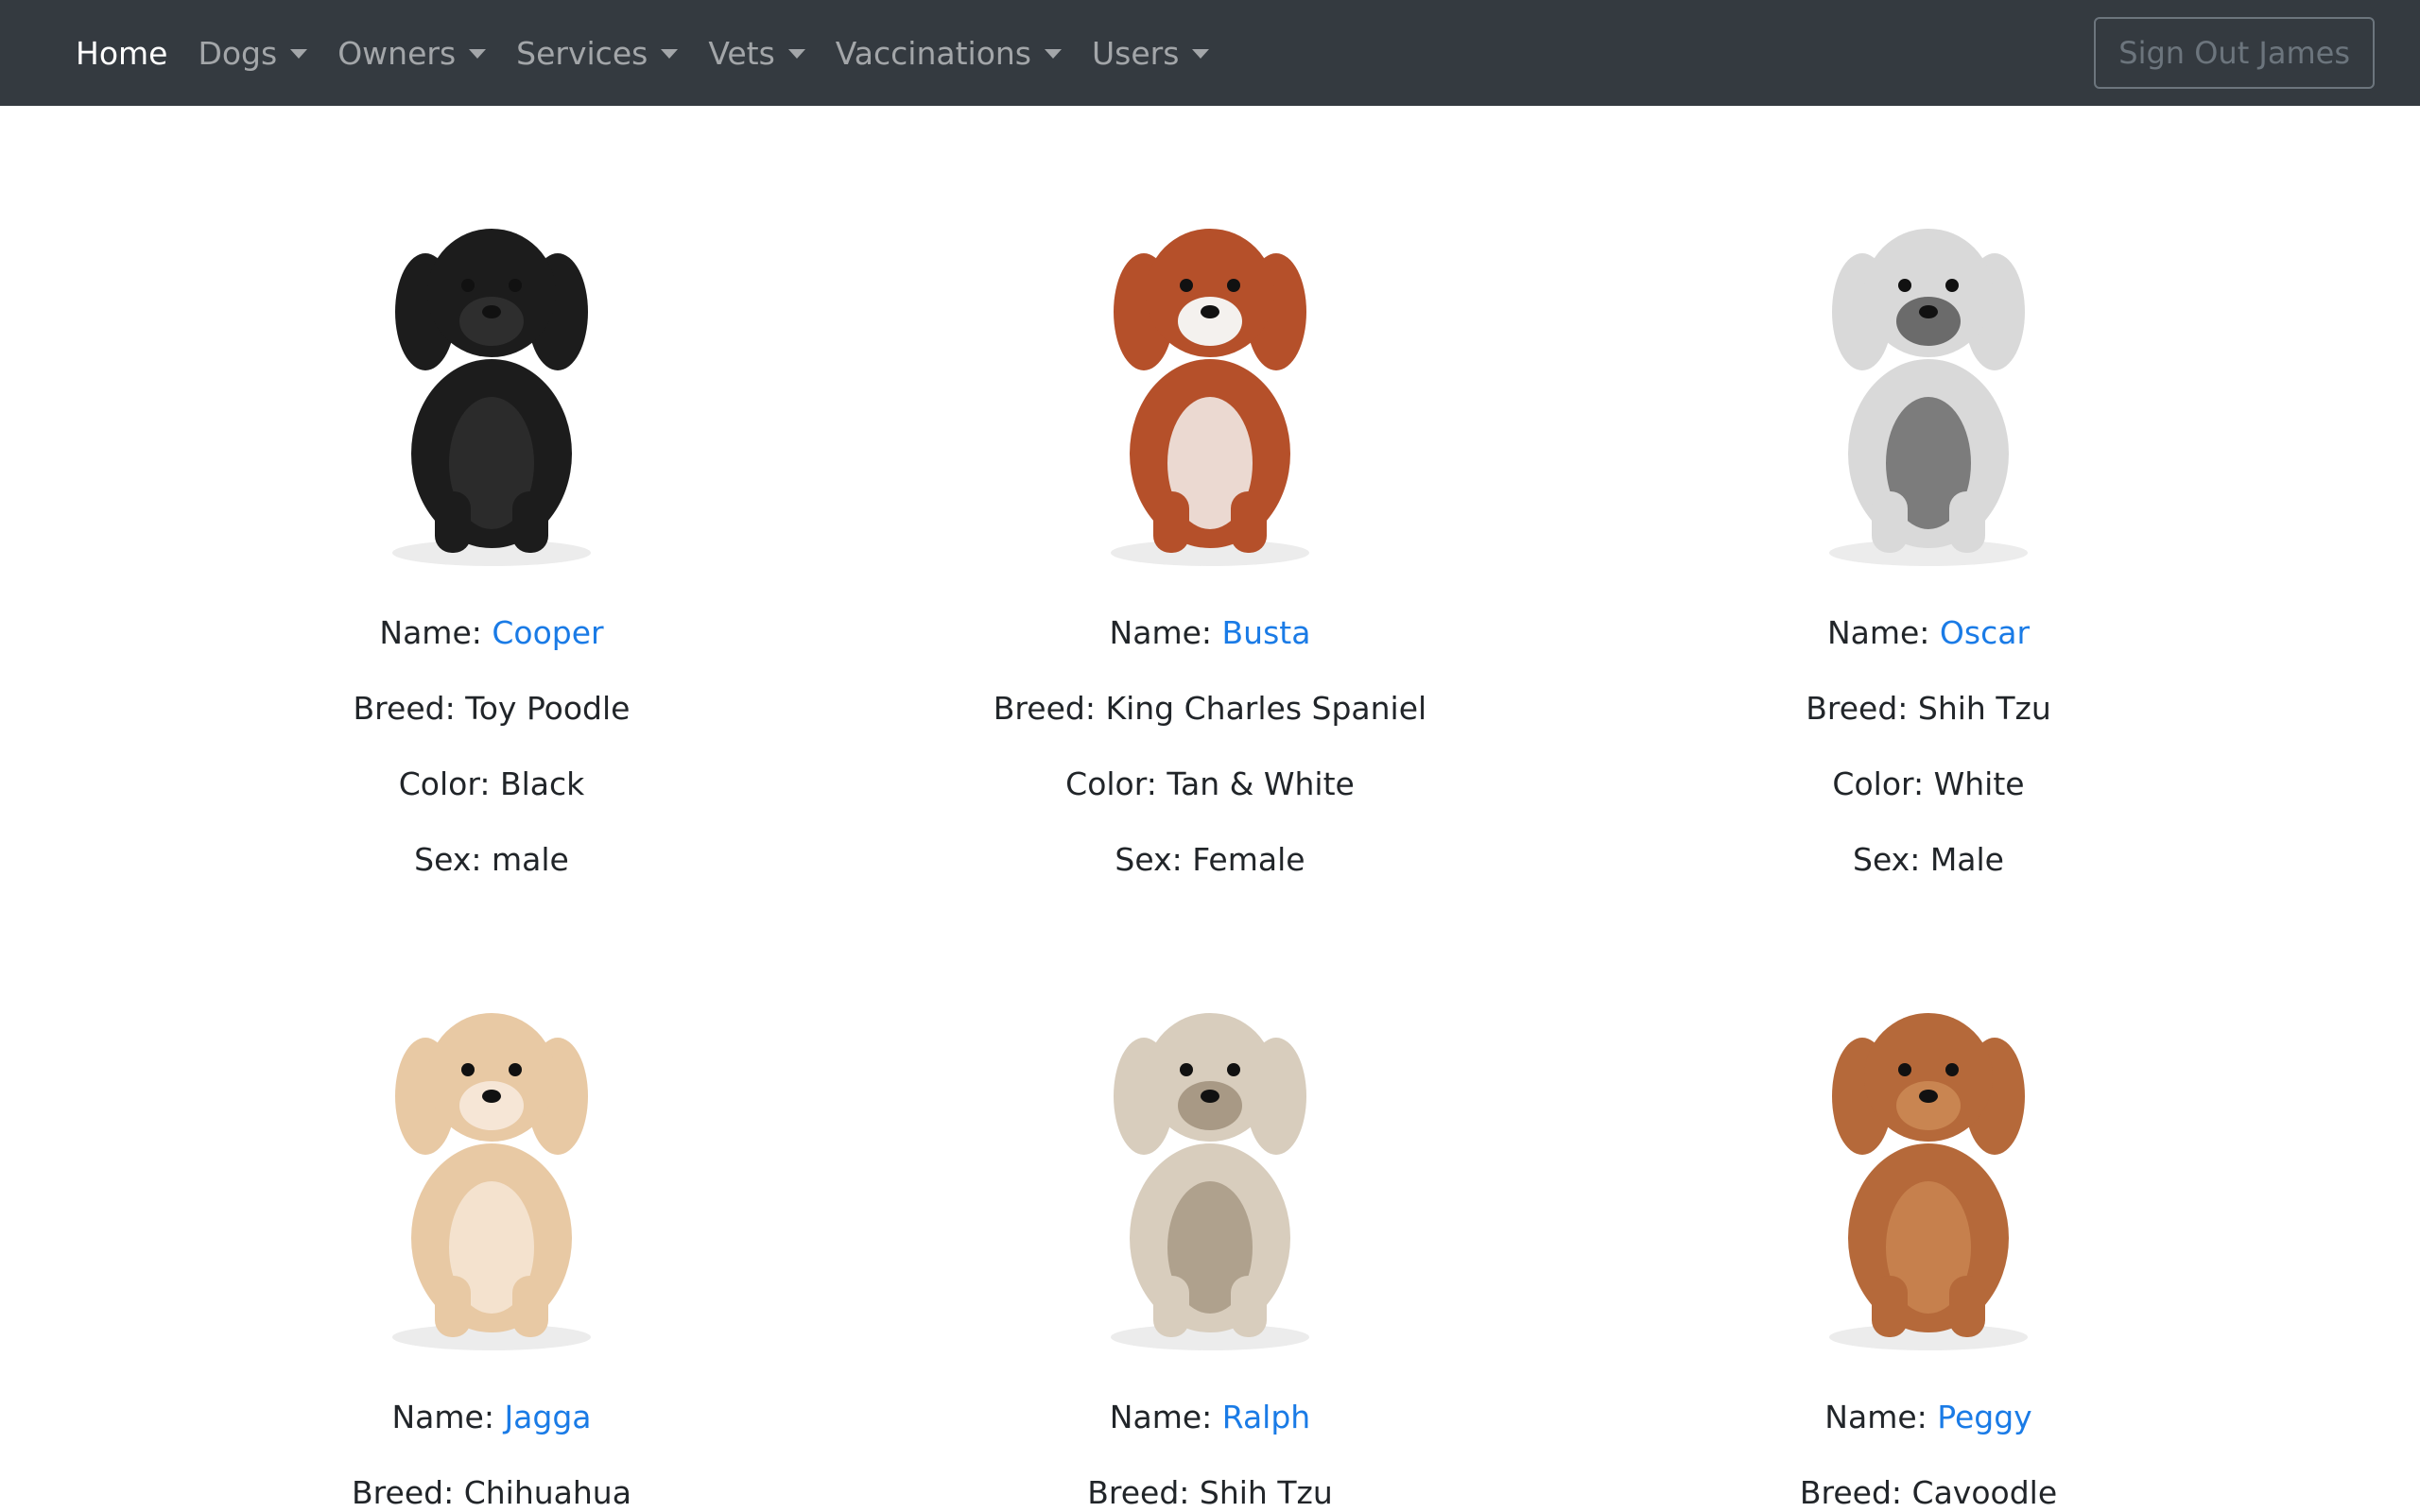 Image resolution: width=2420 pixels, height=1512 pixels. Describe the element at coordinates (548, 708) in the screenshot. I see `dog-breed-value: Toy Poodle` at that location.